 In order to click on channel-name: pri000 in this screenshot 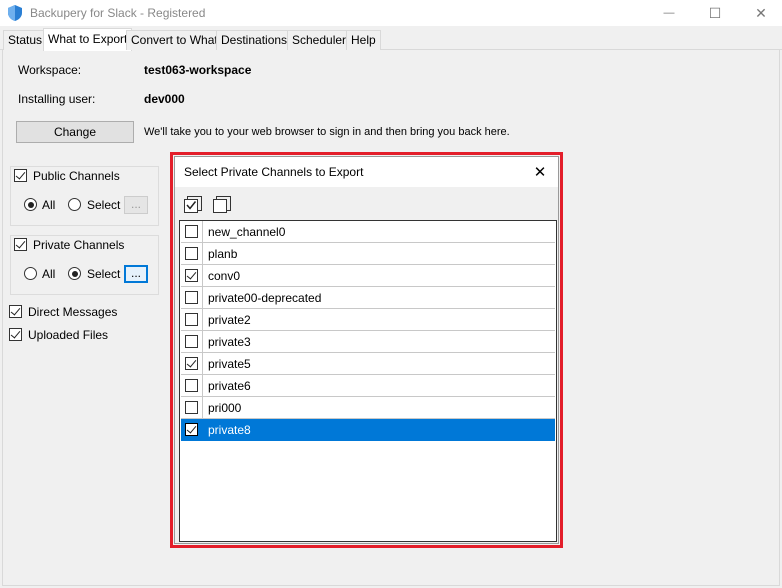, I will do `click(225, 408)`.